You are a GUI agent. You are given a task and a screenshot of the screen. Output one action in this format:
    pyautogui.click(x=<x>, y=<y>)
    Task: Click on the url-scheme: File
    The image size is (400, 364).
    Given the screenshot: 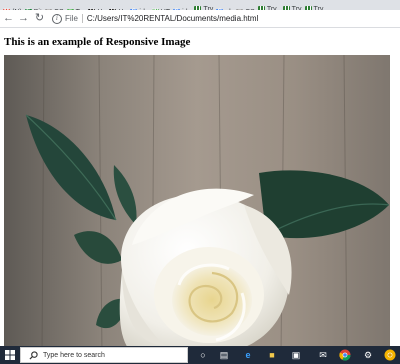 What is the action you would take?
    pyautogui.click(x=71, y=18)
    